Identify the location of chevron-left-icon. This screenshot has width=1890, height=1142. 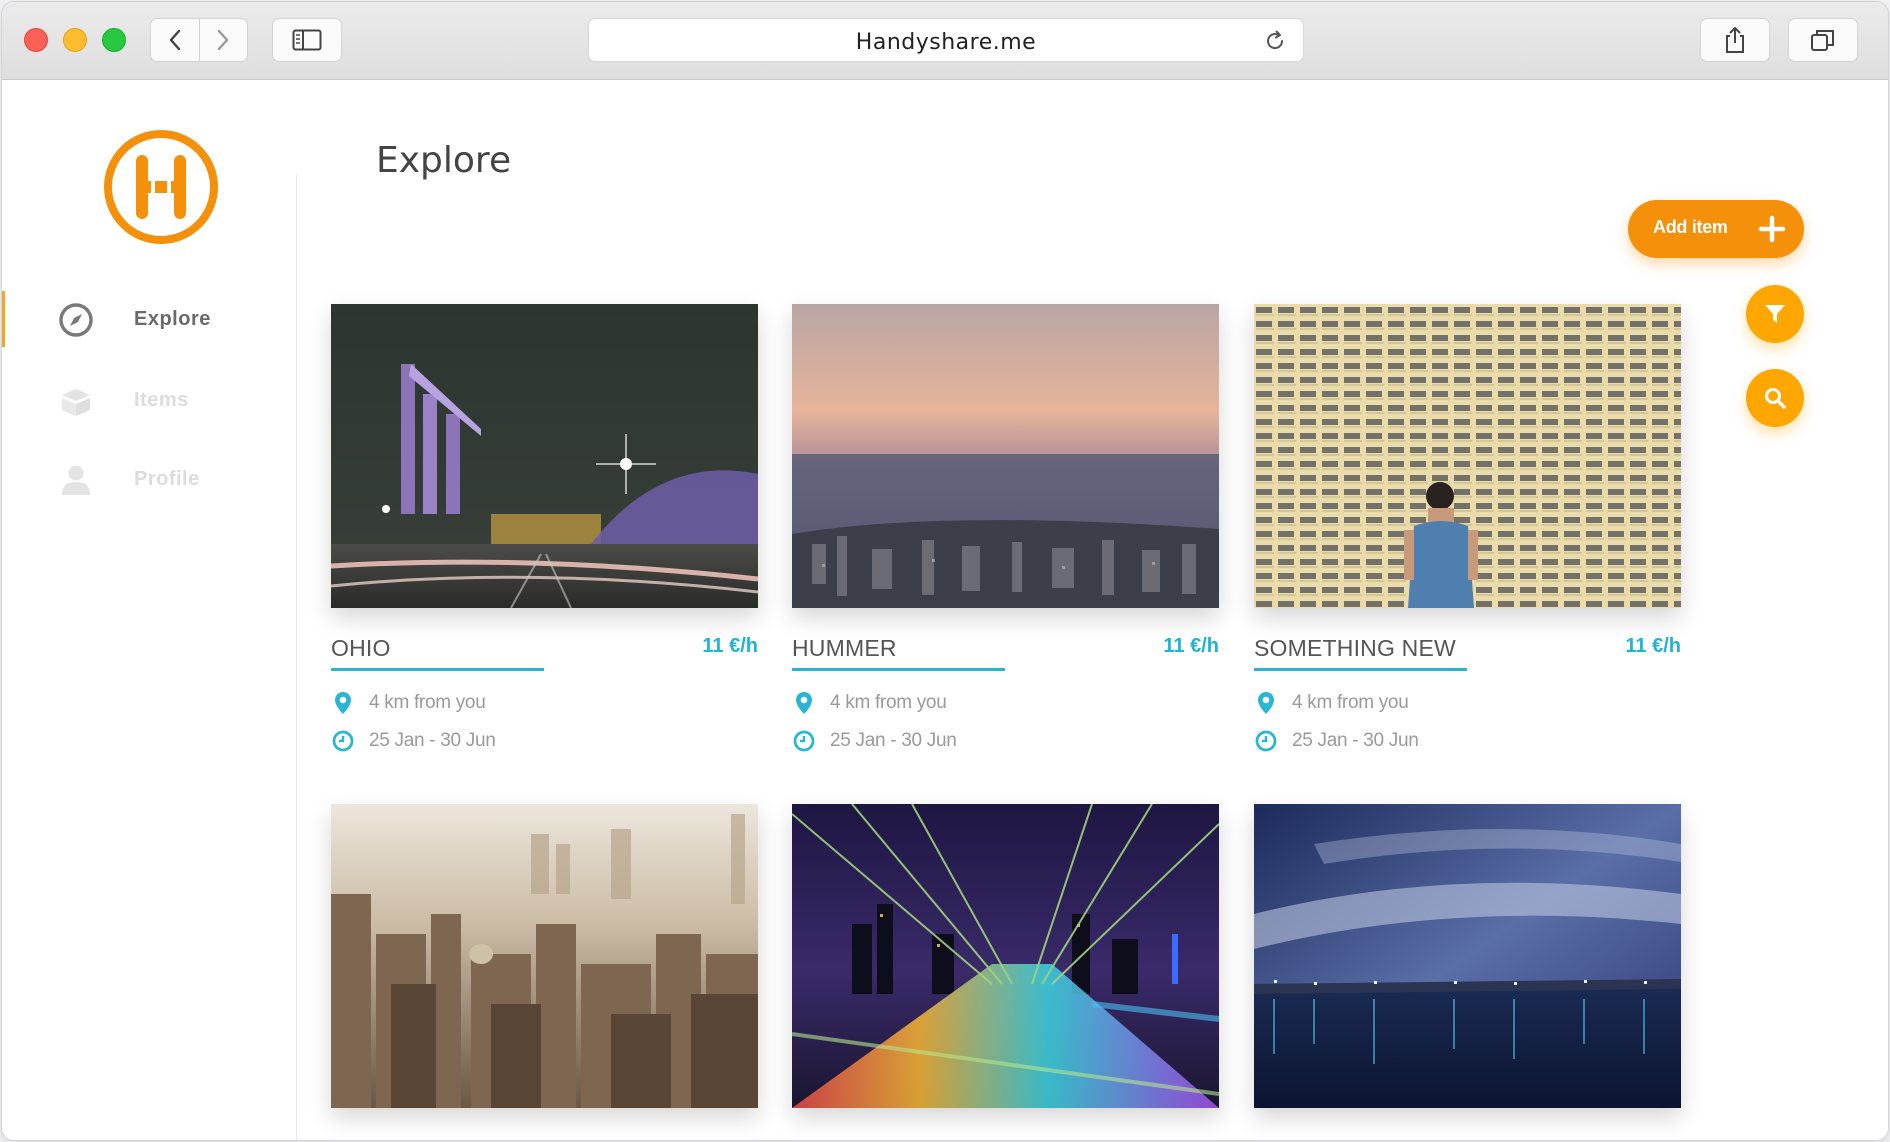
(174, 40).